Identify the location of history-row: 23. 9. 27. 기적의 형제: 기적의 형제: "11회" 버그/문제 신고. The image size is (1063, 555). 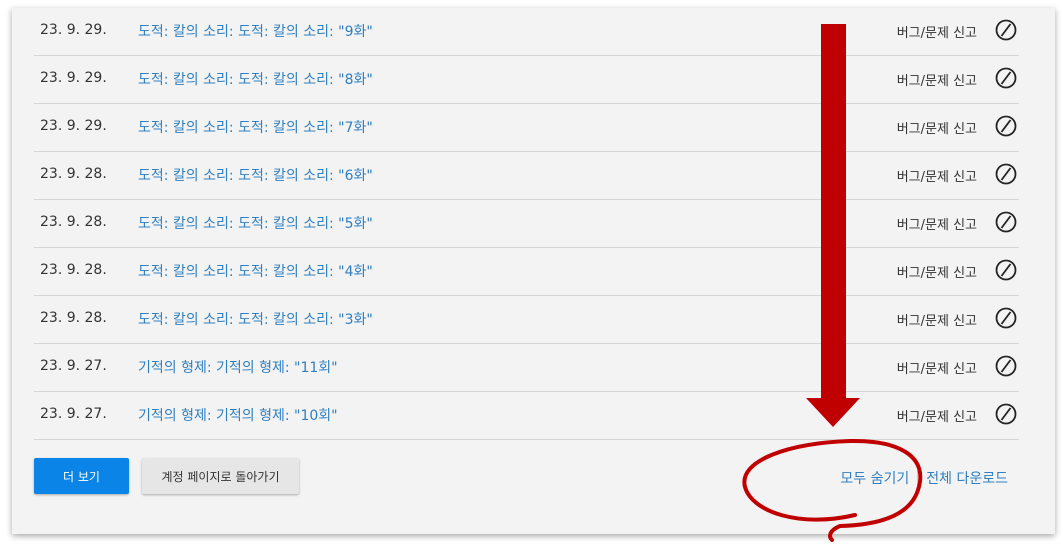
(526, 368).